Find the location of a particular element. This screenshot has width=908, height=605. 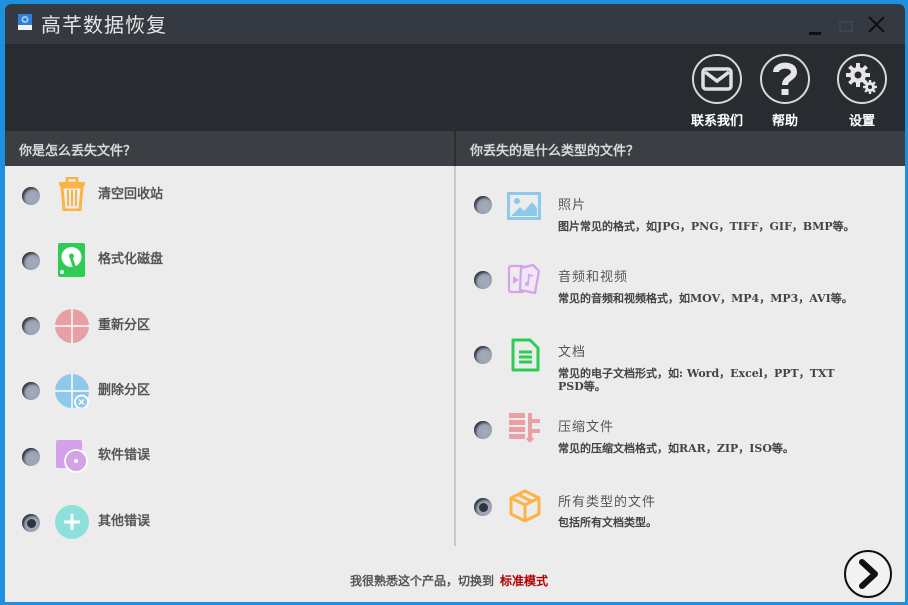

settings-button: 设置 is located at coordinates (862, 91).